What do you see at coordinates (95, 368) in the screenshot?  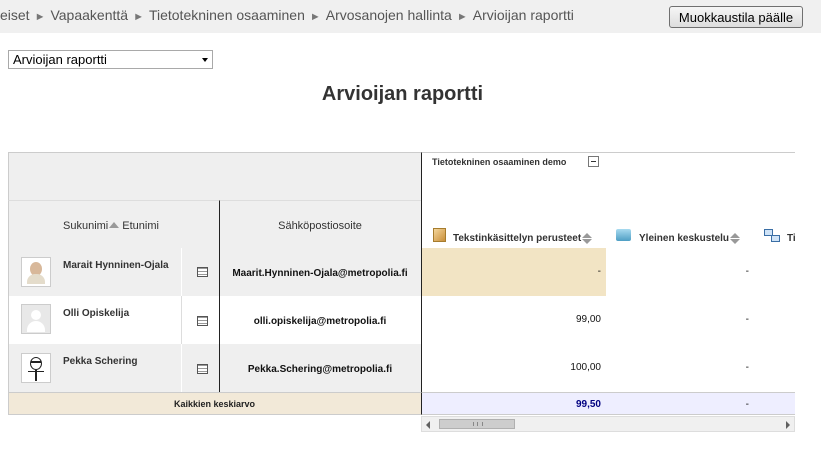 I see `student-name-cell: Pekka Schering` at bounding box center [95, 368].